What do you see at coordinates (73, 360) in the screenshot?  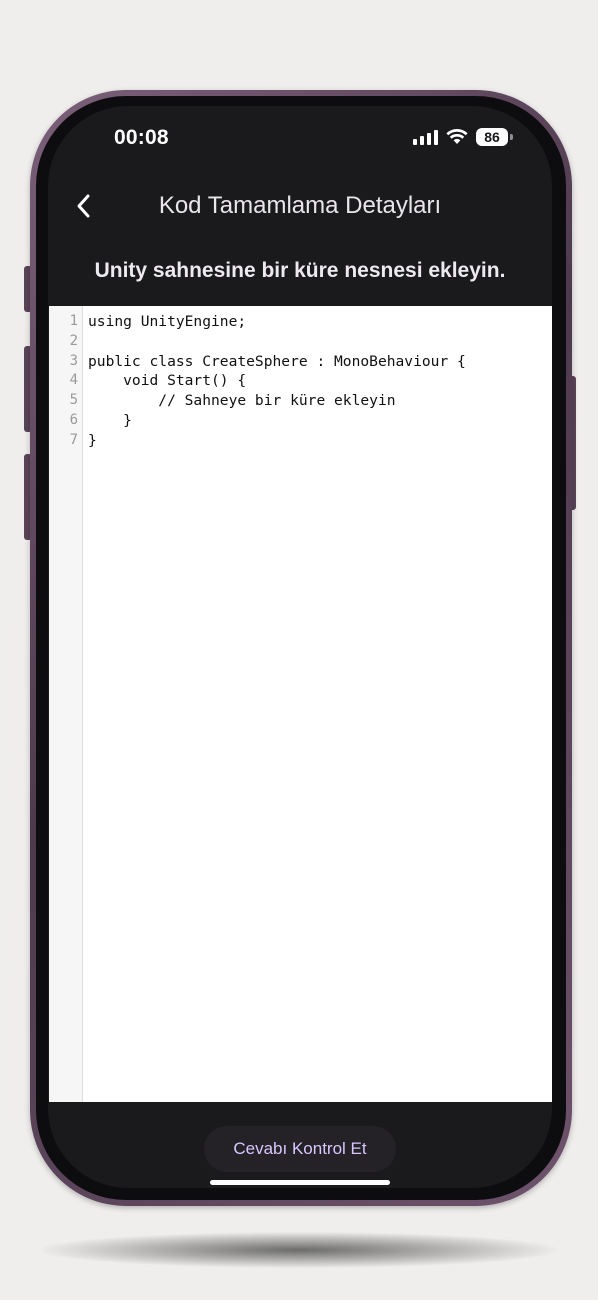 I see `line-number: 3` at bounding box center [73, 360].